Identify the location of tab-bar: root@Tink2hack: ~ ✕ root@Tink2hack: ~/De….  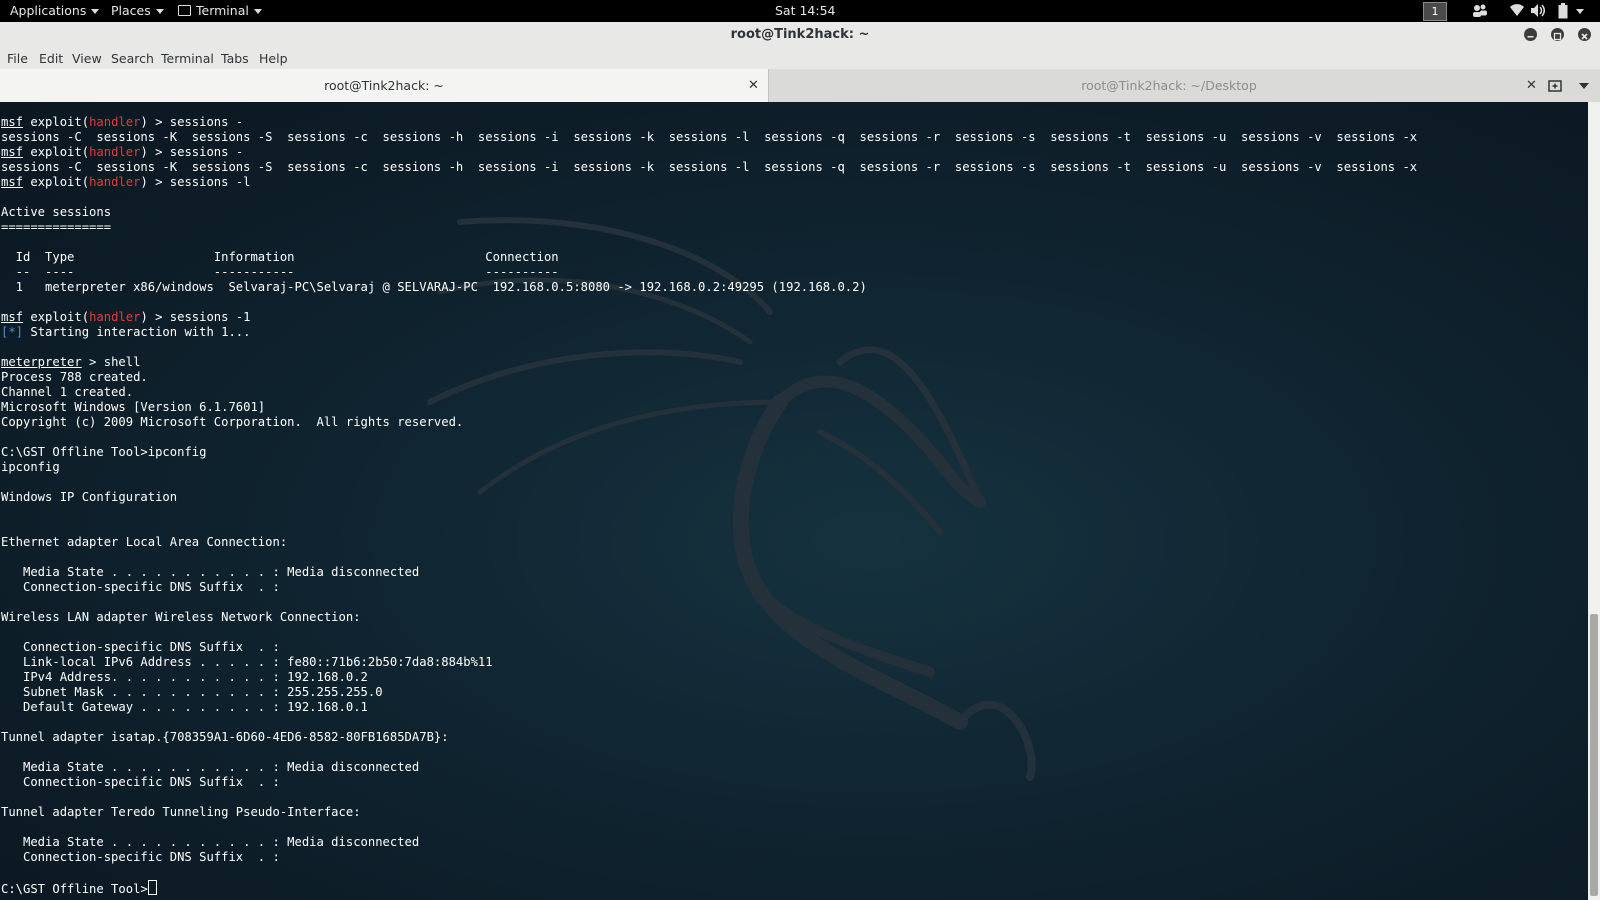
(800, 86).